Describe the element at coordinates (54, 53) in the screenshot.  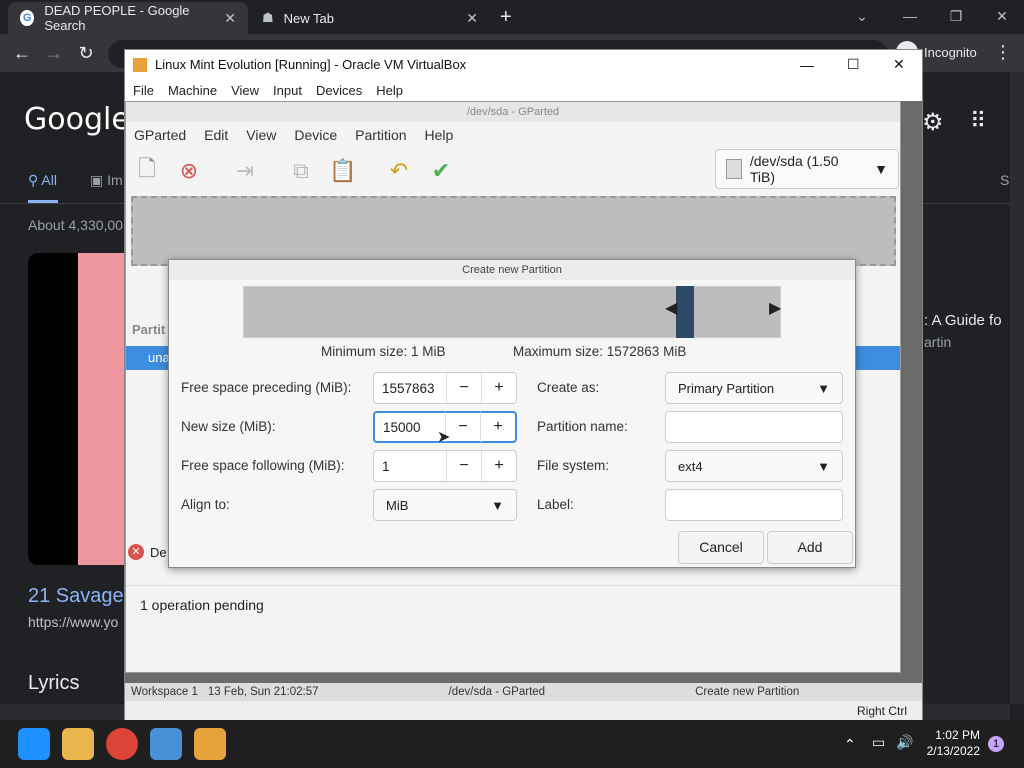
I see `forward-icon: →` at that location.